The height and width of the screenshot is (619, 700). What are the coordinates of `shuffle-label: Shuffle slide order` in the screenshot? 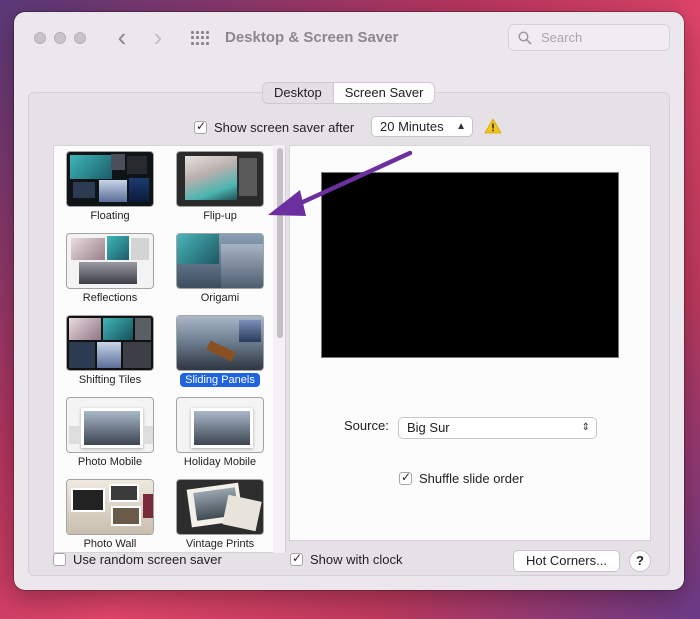 It's located at (471, 478).